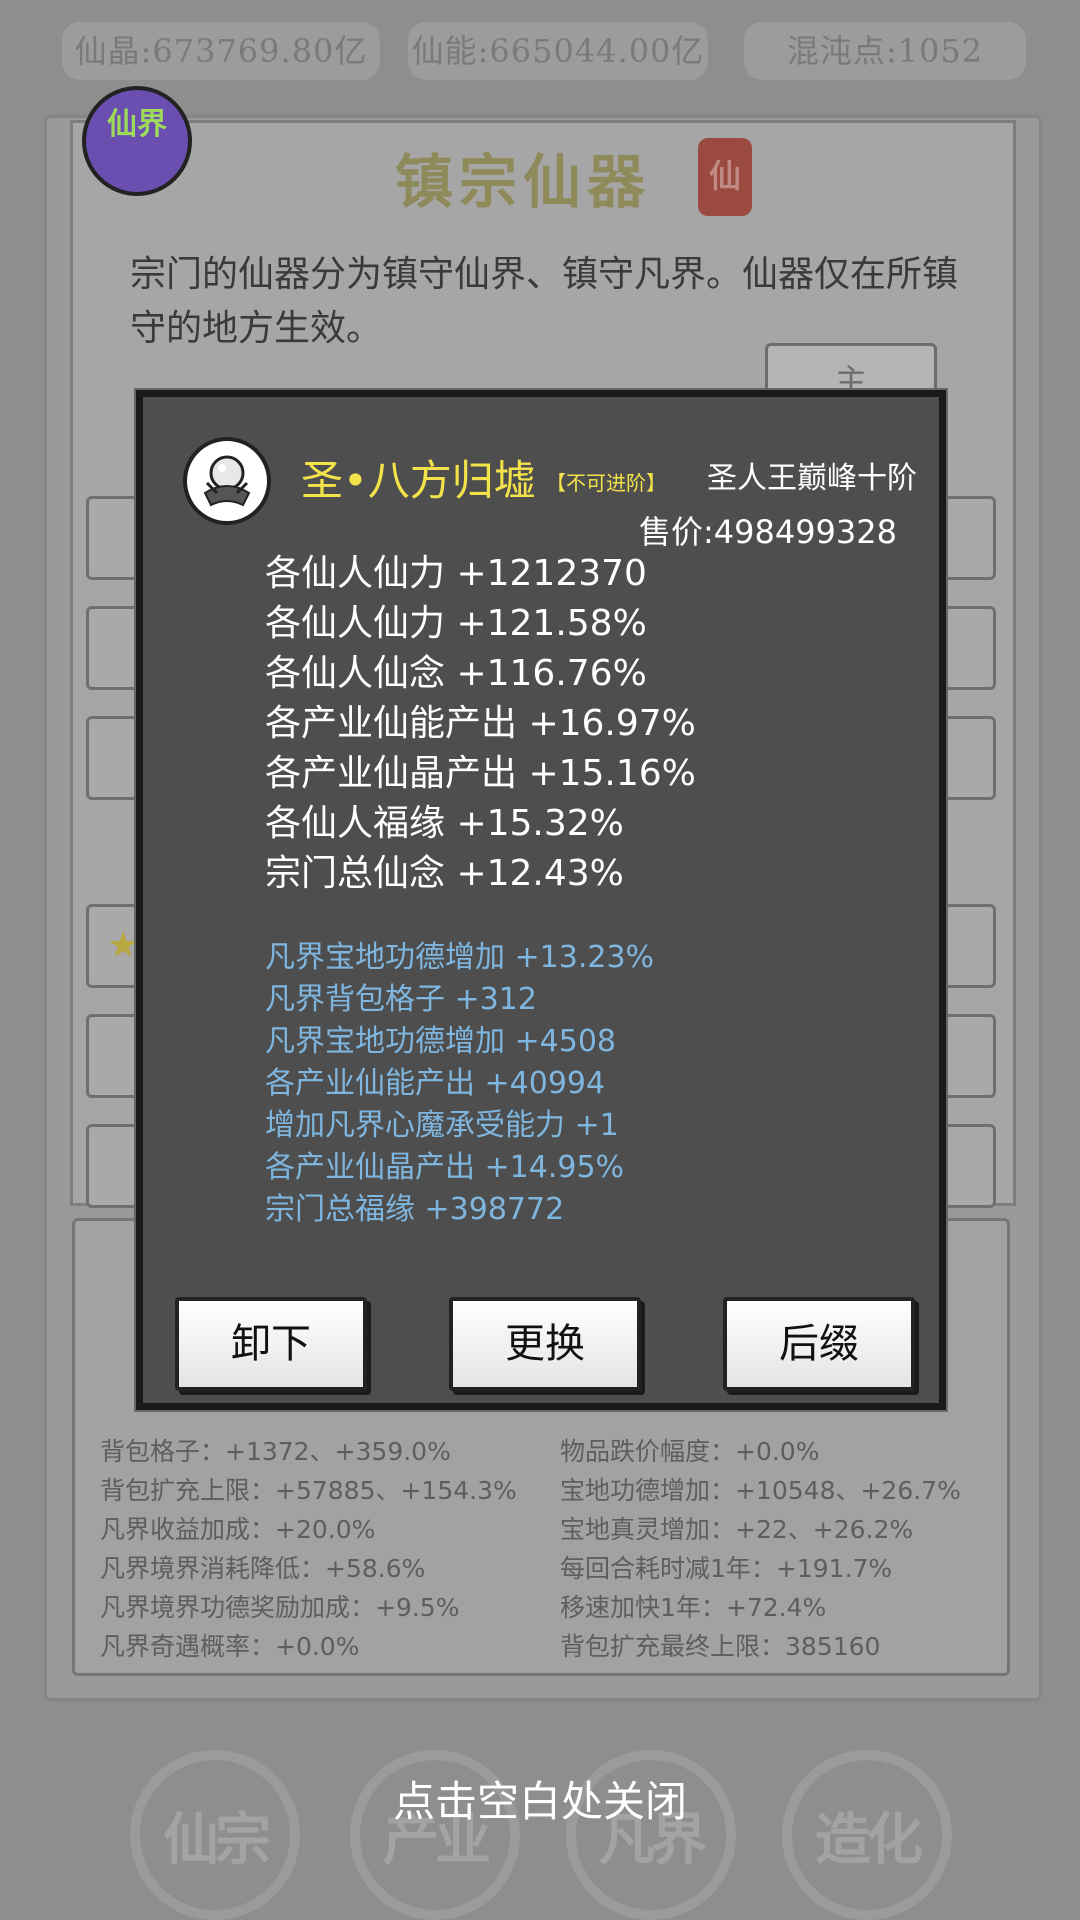 The width and height of the screenshot is (1080, 1920). Describe the element at coordinates (442, 1125) in the screenshot. I see `extra-stat: 增加凡界心魔承受能力 +1` at that location.